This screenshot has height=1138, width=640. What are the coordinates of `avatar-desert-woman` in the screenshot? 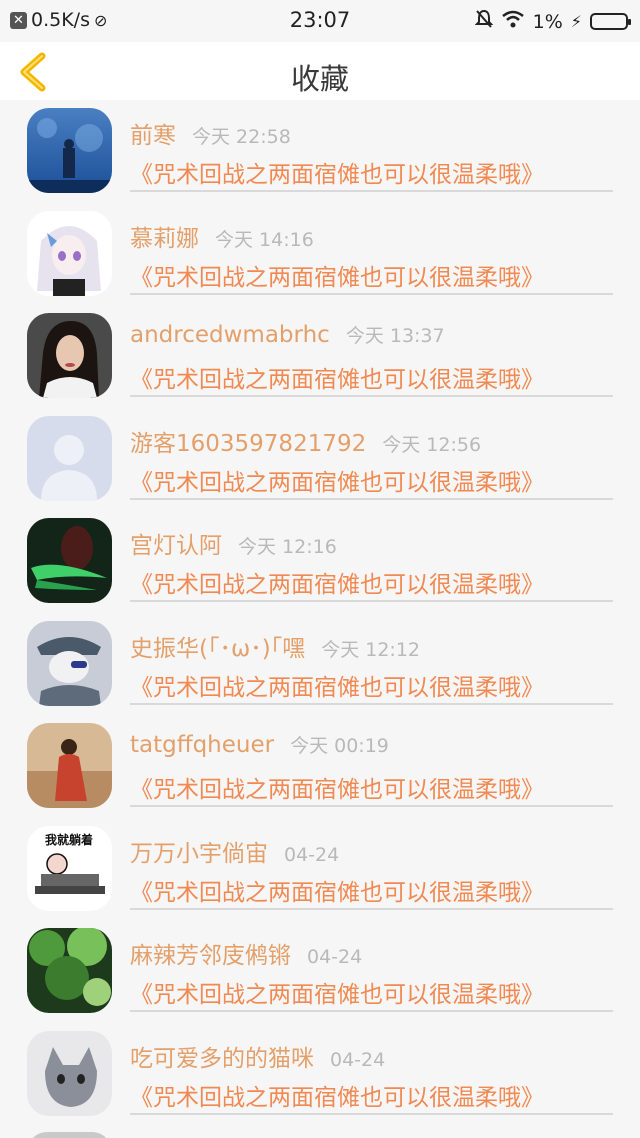 It's located at (69, 765).